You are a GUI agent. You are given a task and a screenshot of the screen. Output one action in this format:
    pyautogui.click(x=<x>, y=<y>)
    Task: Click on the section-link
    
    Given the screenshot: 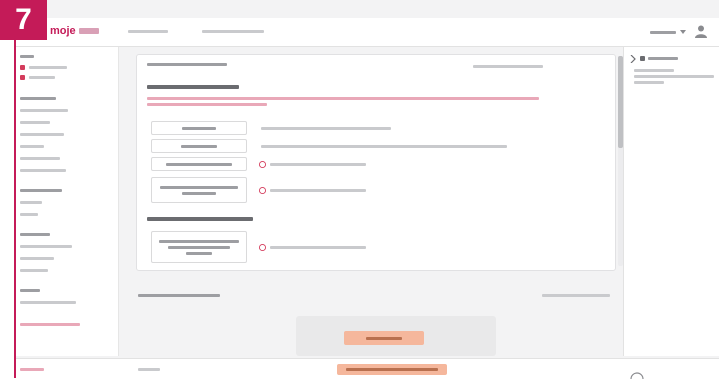 What is the action you would take?
    pyautogui.click(x=576, y=295)
    